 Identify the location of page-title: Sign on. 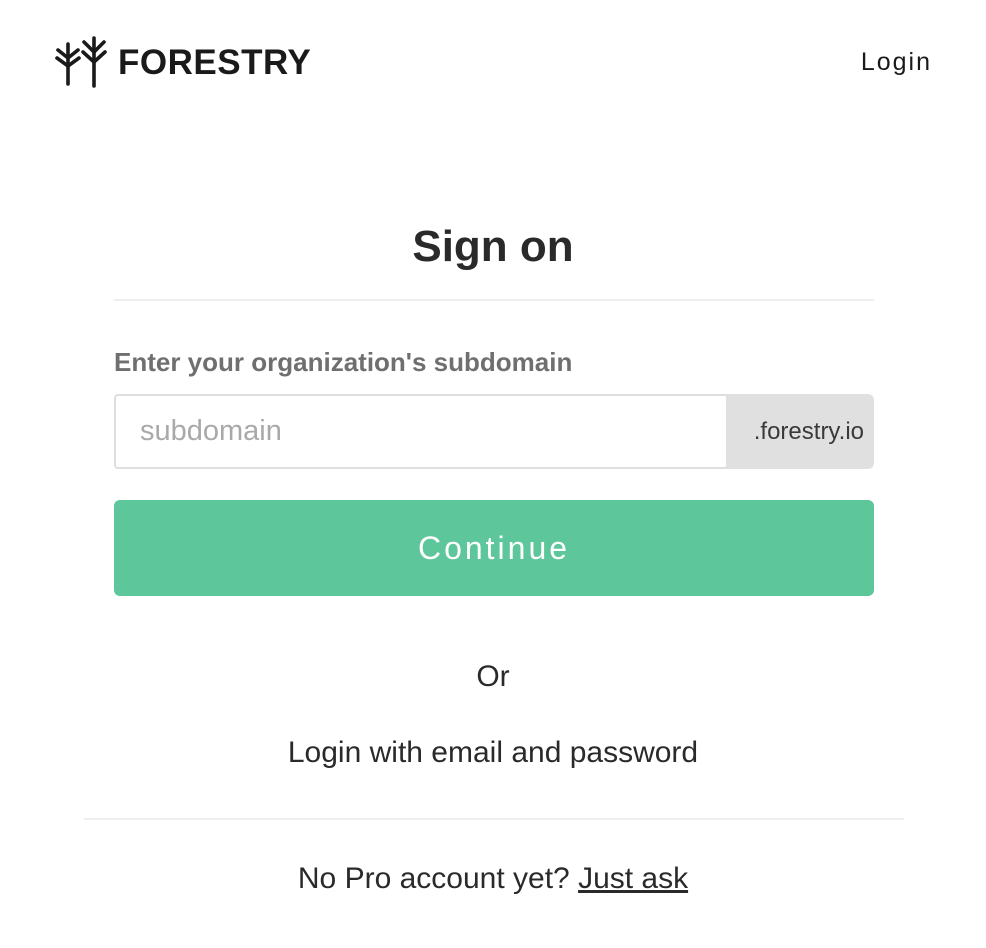
(493, 246).